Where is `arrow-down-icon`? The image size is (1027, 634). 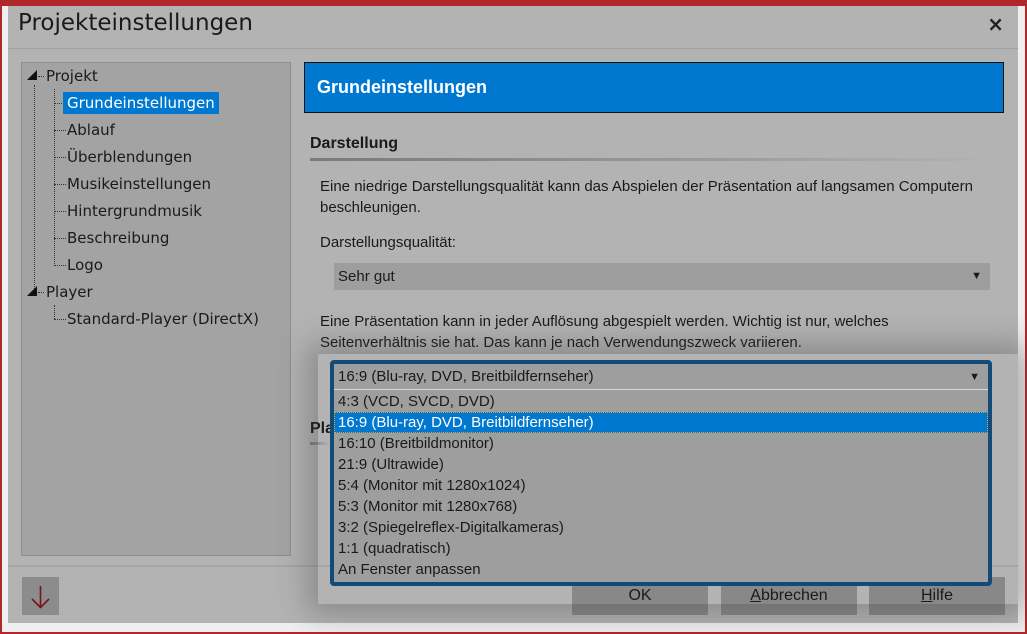 arrow-down-icon is located at coordinates (40, 597).